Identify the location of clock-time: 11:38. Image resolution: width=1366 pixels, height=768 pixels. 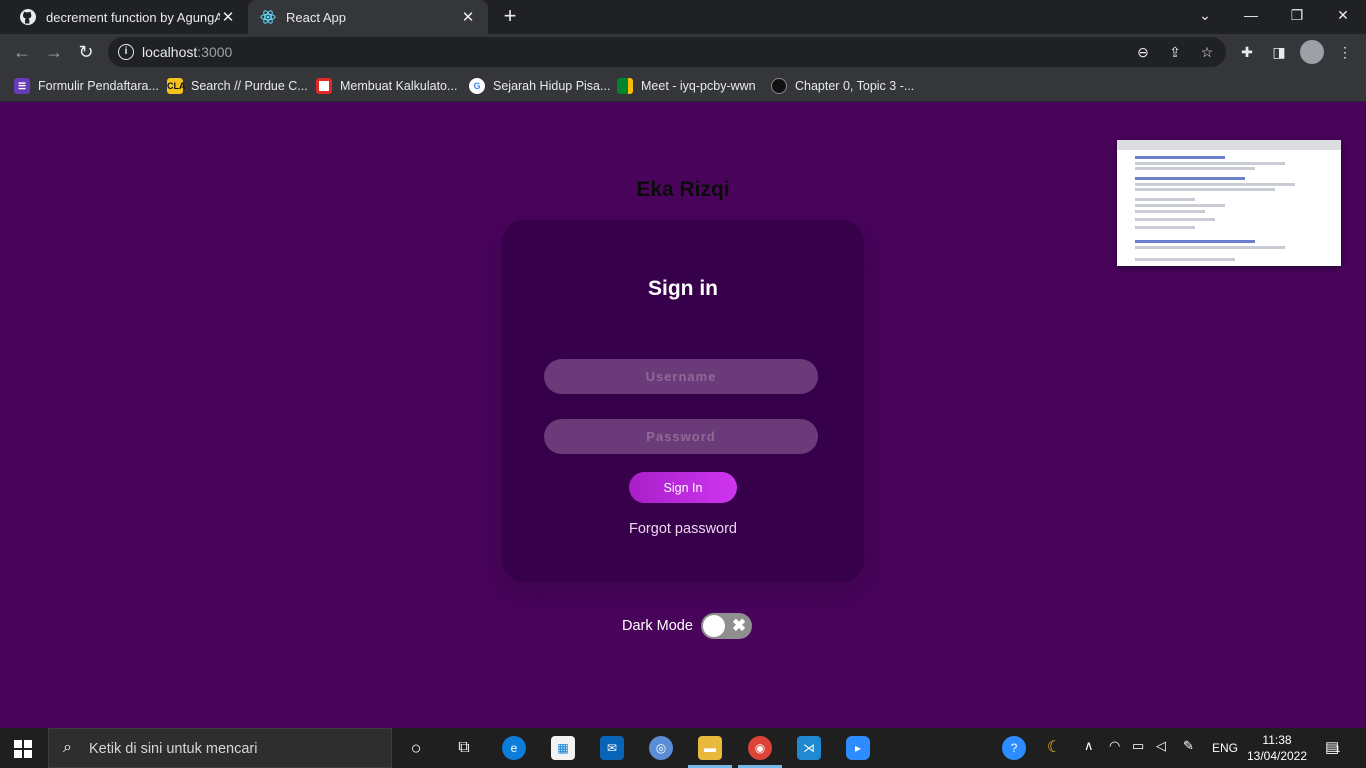
(1277, 740).